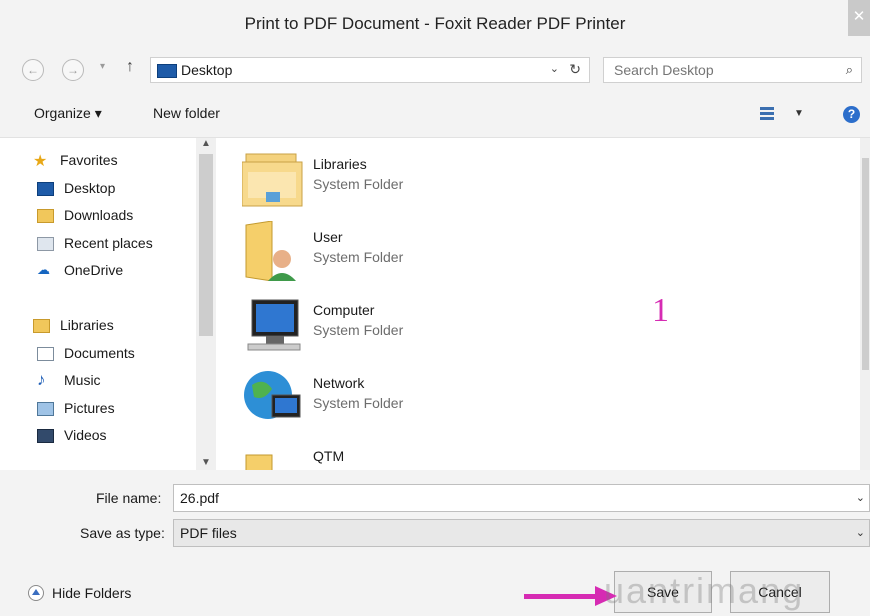 Image resolution: width=870 pixels, height=616 pixels. I want to click on recent-locations-chevron-icon: ▾, so click(102, 66).